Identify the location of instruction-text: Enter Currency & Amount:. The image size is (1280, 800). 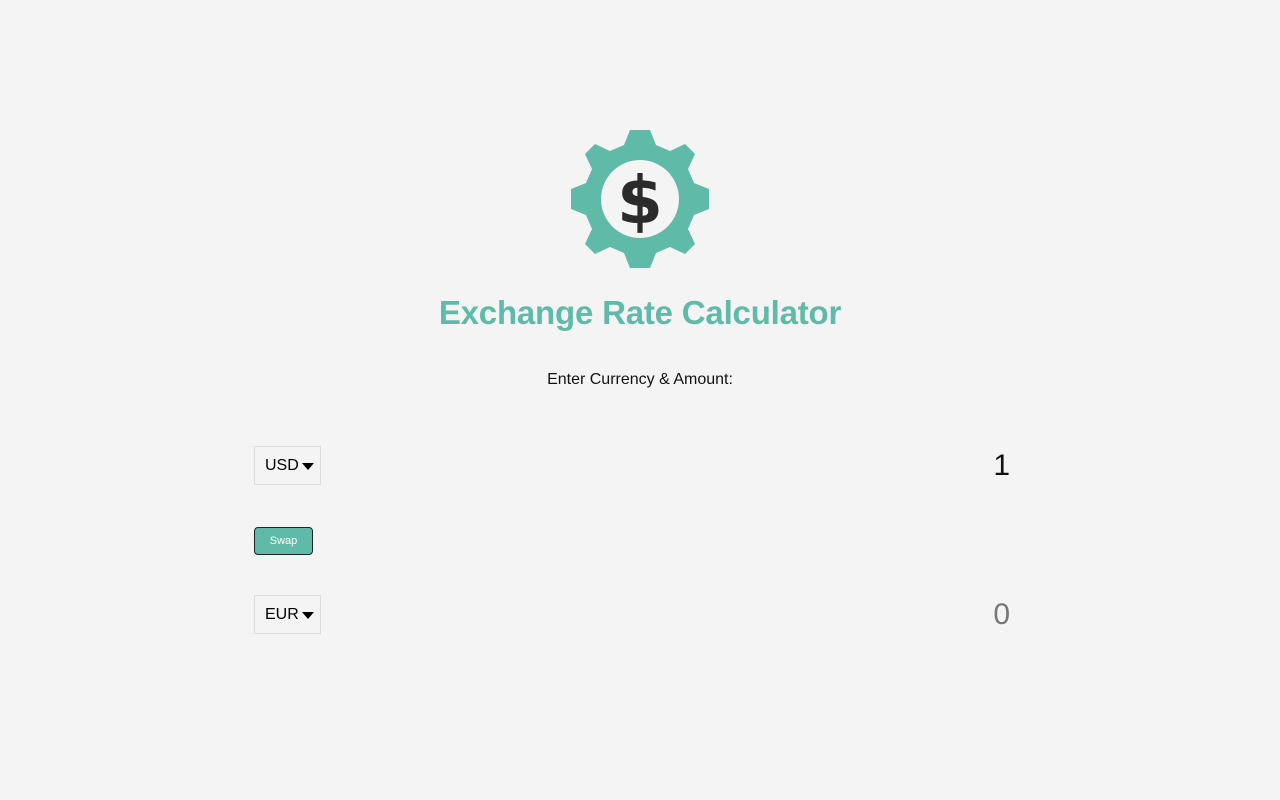
(640, 379).